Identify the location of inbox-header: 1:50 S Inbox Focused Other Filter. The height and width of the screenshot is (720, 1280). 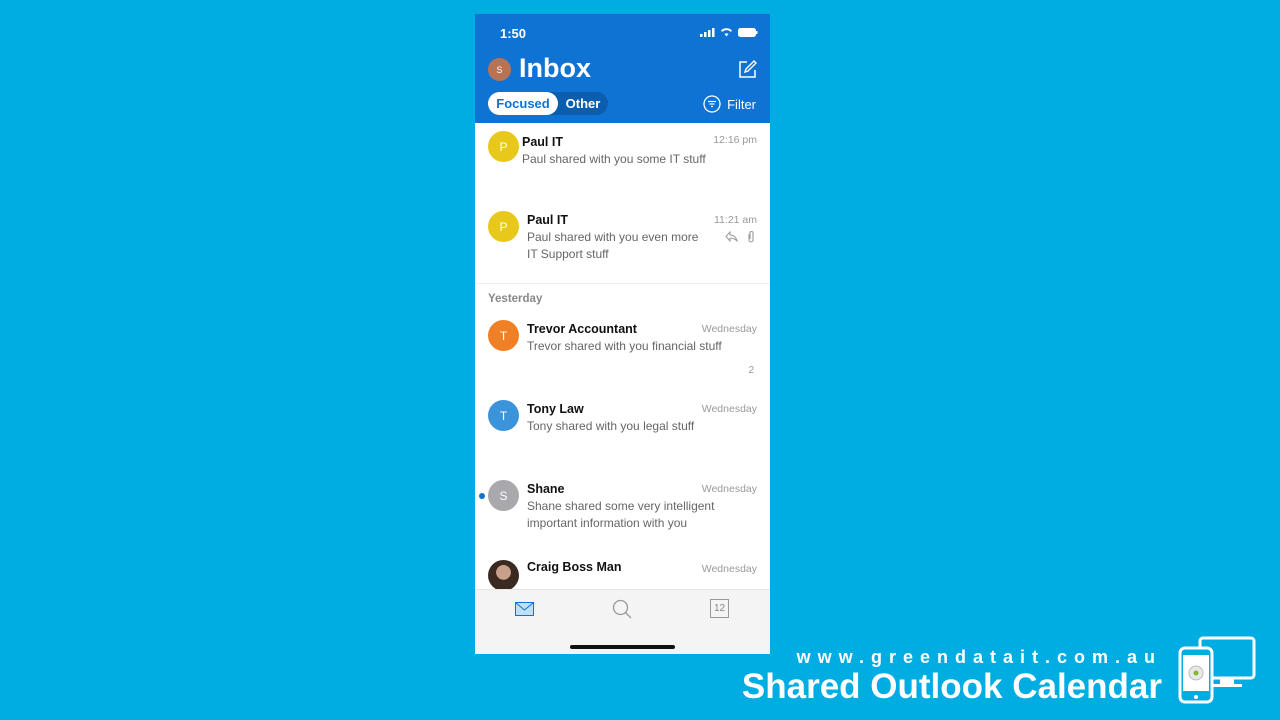
(622, 68).